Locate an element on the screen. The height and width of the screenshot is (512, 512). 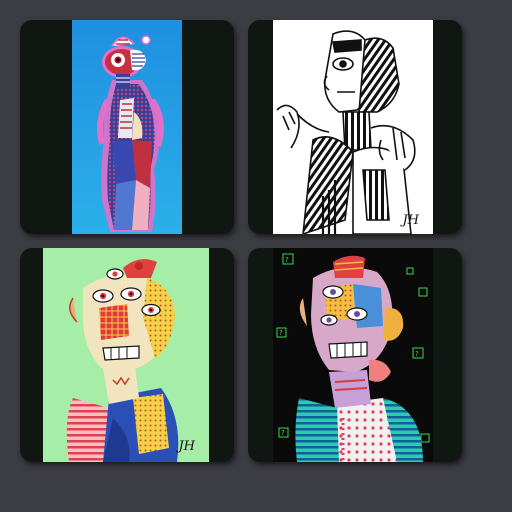
artwork-image-line-drawing: JH is located at coordinates (353, 127).